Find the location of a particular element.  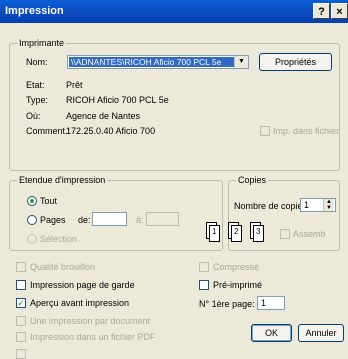

printer-legend: Imprimante is located at coordinates (42, 43).